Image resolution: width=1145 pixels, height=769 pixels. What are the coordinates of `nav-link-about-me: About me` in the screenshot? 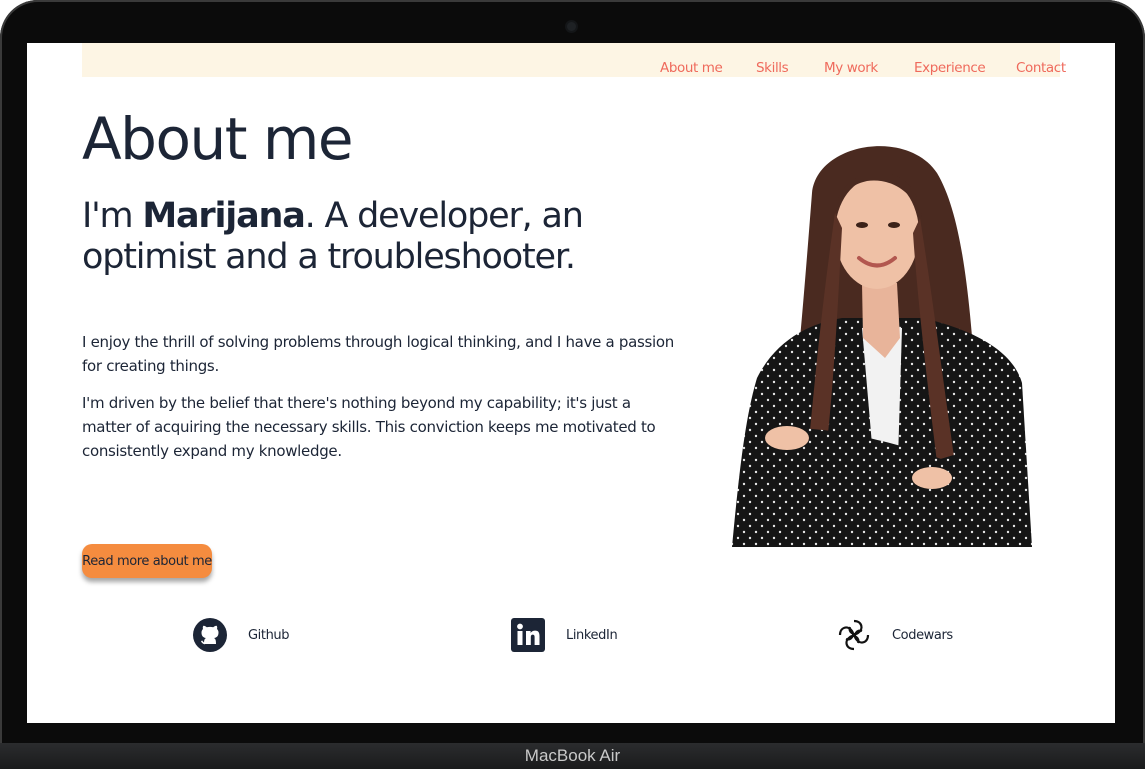 It's located at (691, 68).